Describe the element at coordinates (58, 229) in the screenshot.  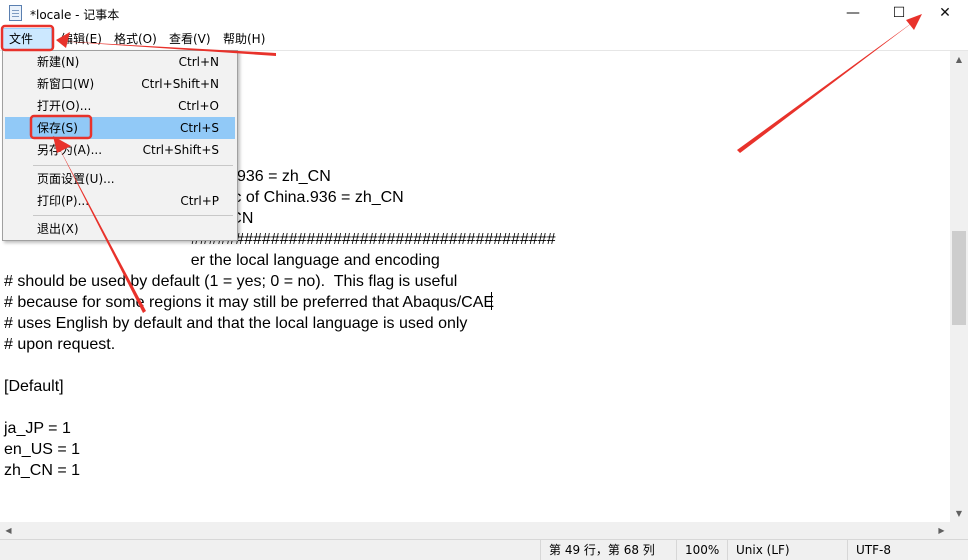
I see `menu-item-label: 退出(X)` at that location.